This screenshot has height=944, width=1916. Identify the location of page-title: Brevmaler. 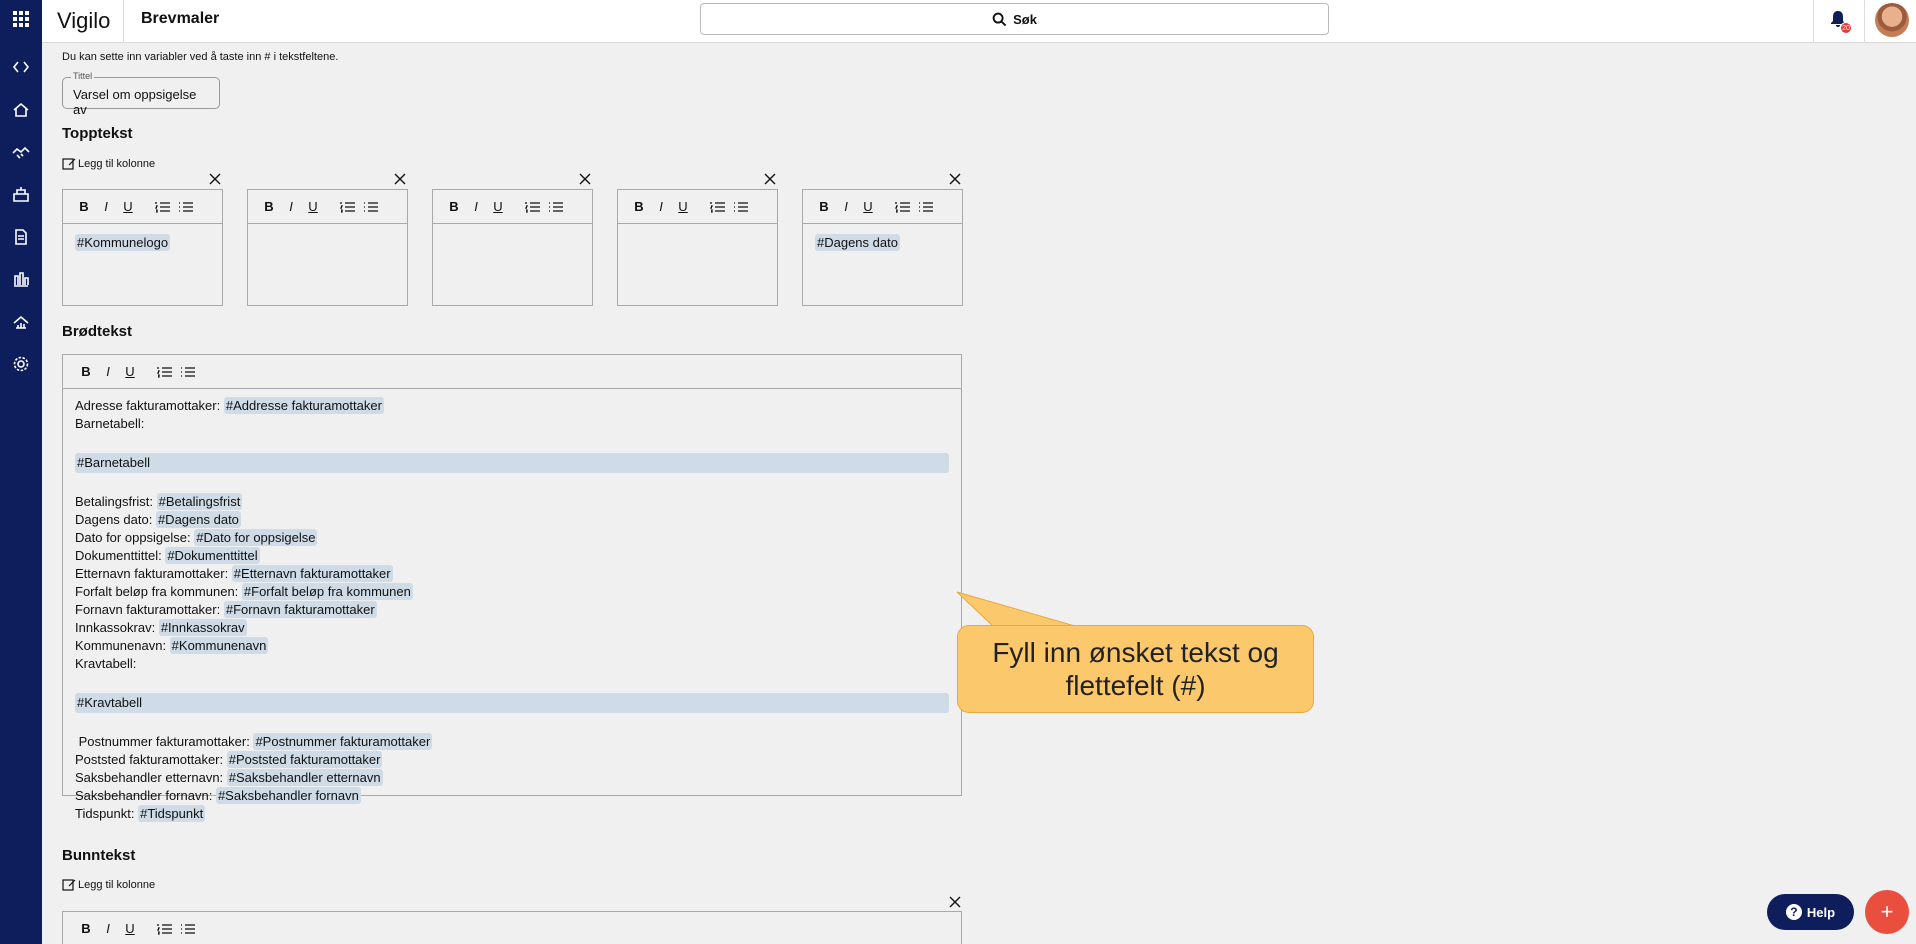
(180, 18).